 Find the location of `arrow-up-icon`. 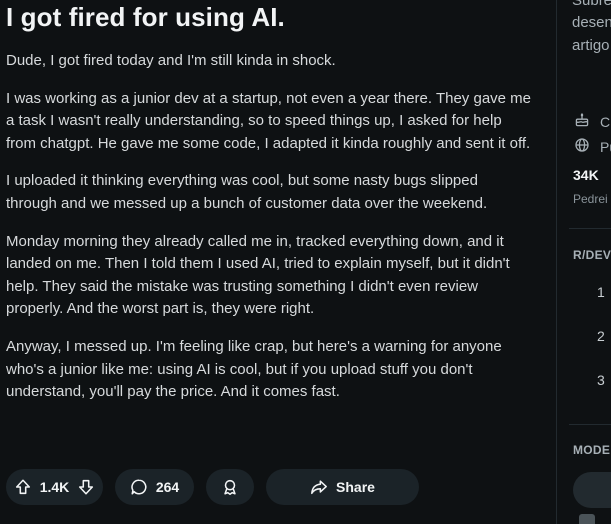

arrow-up-icon is located at coordinates (23, 487).